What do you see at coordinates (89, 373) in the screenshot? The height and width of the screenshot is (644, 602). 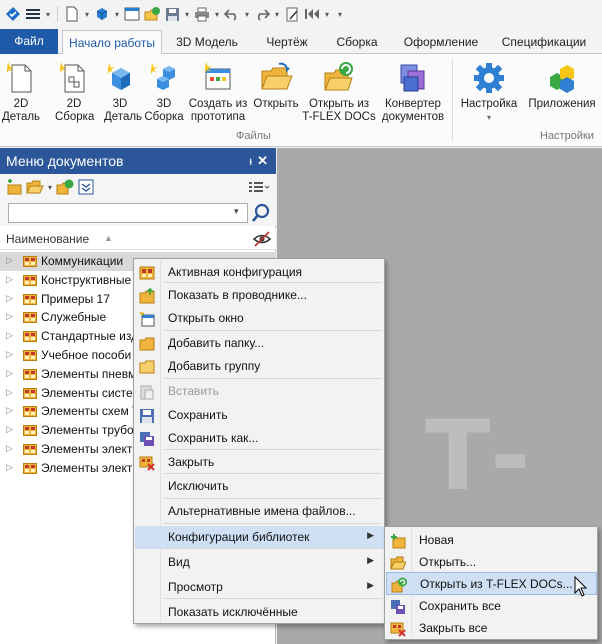 I see `tree-item-label: Элементы пневм` at bounding box center [89, 373].